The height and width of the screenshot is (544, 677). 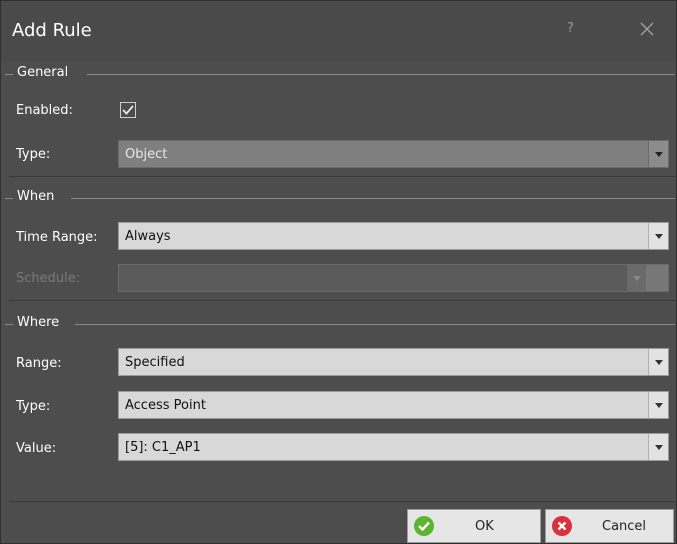 I want to click on where-group-label: Where, so click(x=38, y=322).